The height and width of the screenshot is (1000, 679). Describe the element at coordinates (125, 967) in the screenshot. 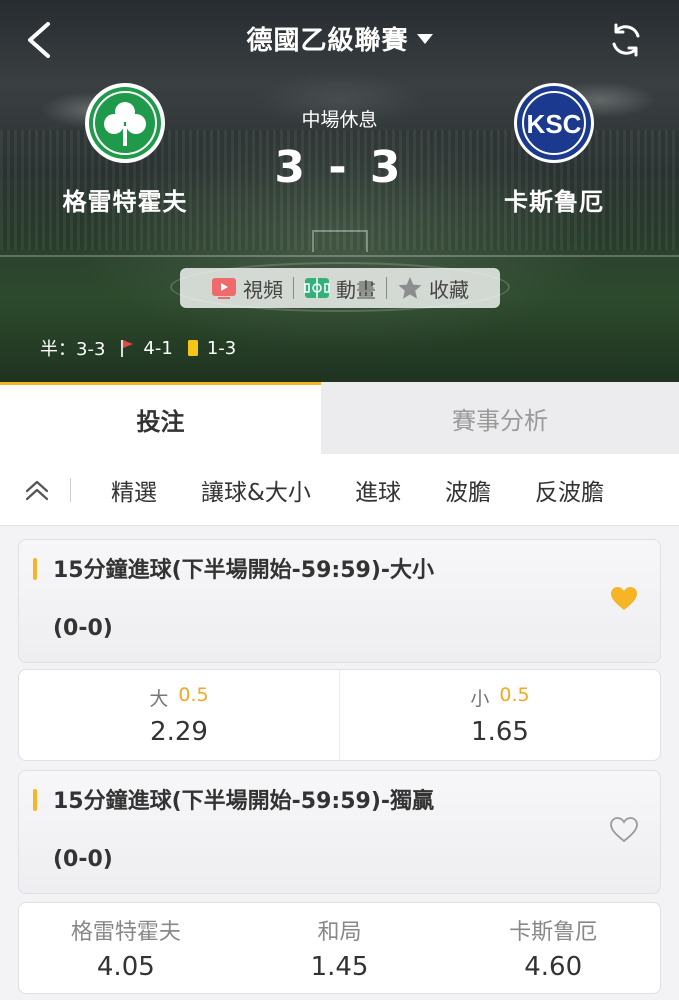

I see `odds-price: 4.05` at that location.